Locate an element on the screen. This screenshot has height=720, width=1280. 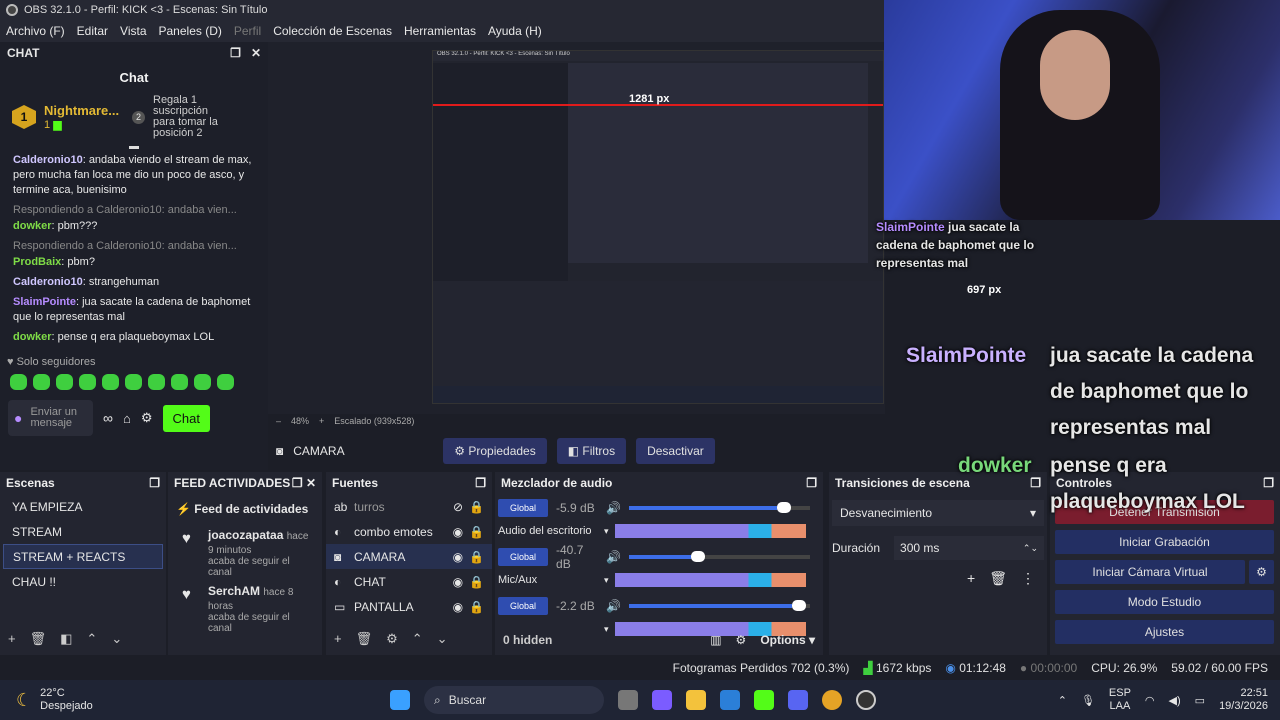
filters-button: ◧ Filtros is located at coordinates (591, 451).